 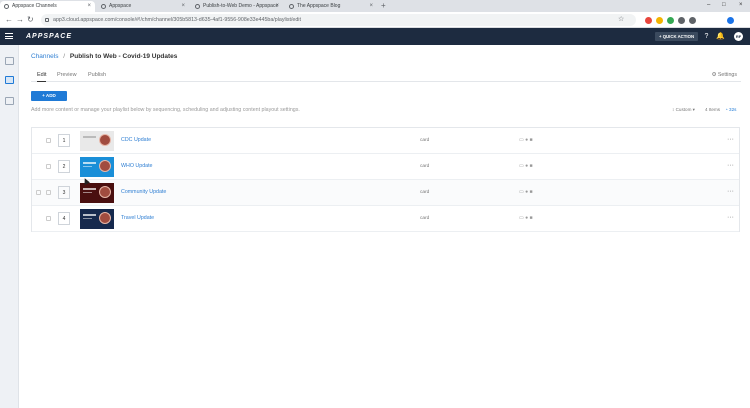 What do you see at coordinates (241, 6) in the screenshot?
I see `tab-title: Publish-to-Web Demo - Appspace` at bounding box center [241, 6].